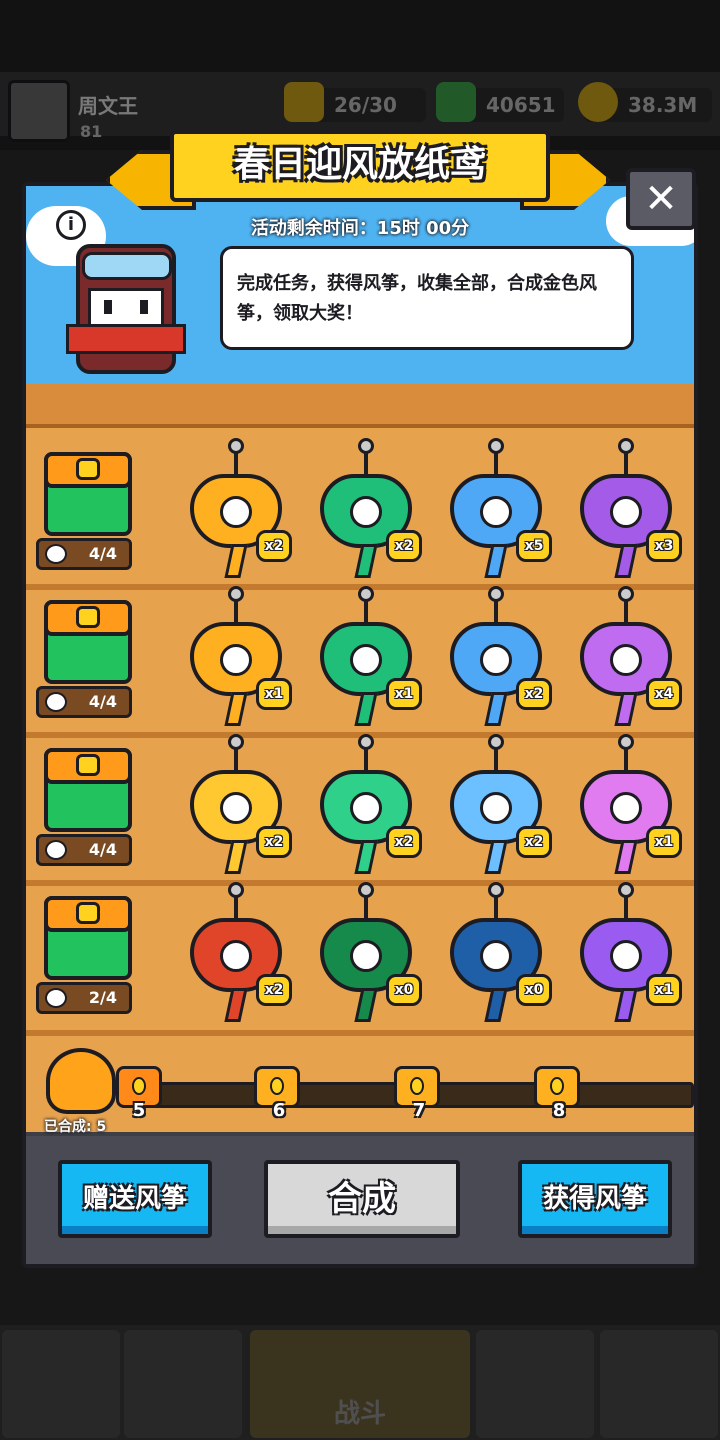 The width and height of the screenshot is (720, 1440). What do you see at coordinates (664, 694) in the screenshot?
I see `kite-count-badge: x4` at bounding box center [664, 694].